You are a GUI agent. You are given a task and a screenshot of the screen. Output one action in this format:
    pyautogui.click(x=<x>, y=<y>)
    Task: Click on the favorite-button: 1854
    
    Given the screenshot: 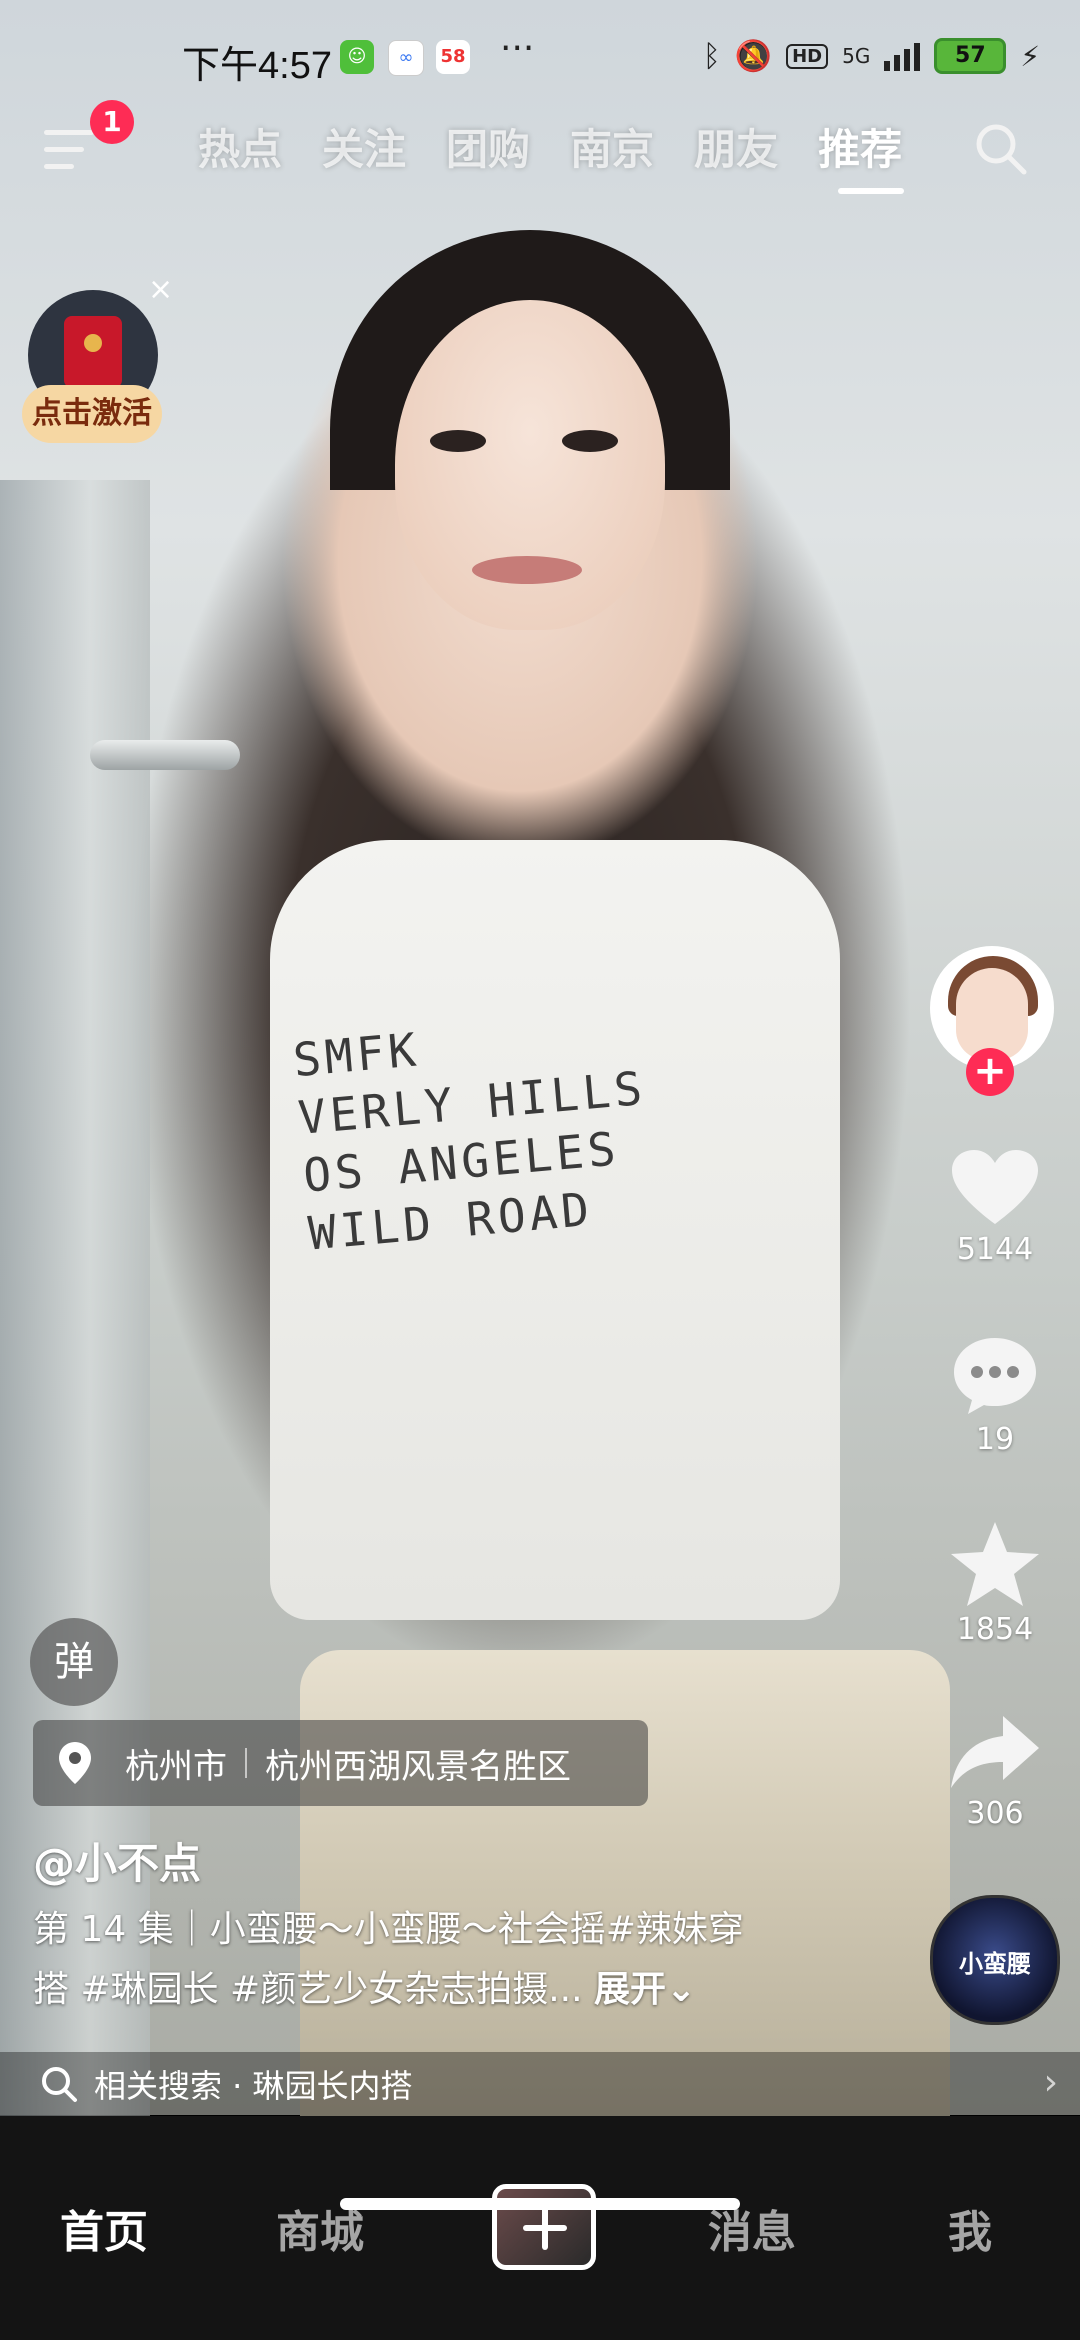 What is the action you would take?
    pyautogui.click(x=995, y=1583)
    